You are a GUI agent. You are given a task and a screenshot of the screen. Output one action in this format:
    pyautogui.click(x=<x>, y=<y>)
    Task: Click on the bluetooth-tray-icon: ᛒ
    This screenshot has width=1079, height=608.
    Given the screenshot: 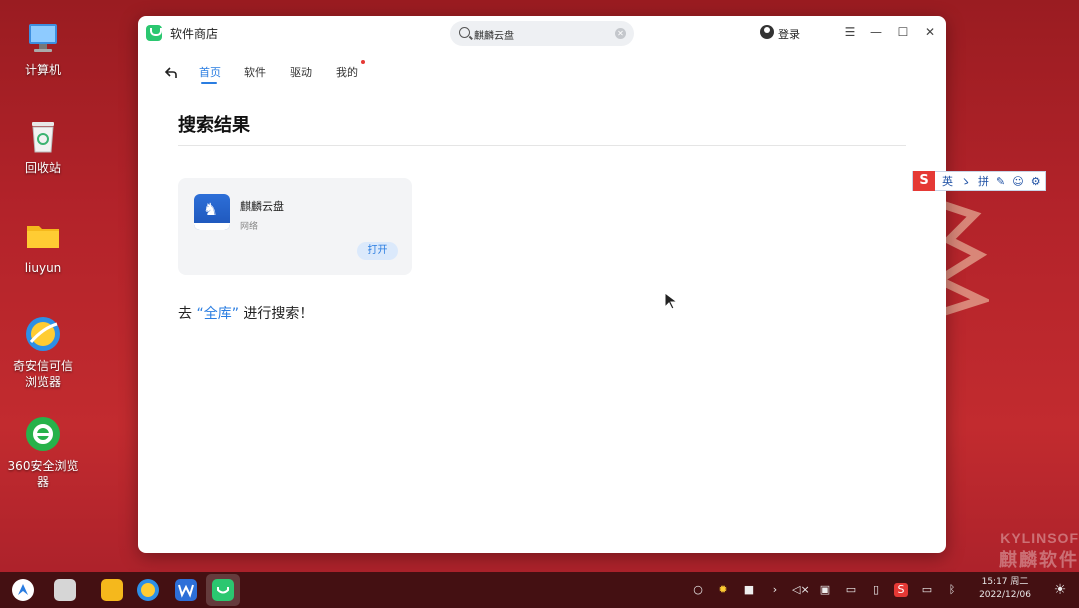 What is the action you would take?
    pyautogui.click(x=952, y=590)
    